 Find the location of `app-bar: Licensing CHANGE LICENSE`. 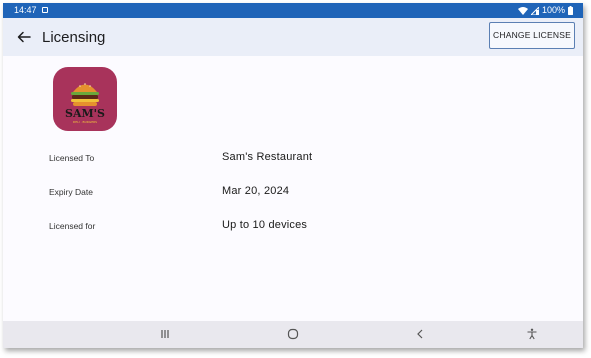

app-bar: Licensing CHANGE LICENSE is located at coordinates (293, 37).